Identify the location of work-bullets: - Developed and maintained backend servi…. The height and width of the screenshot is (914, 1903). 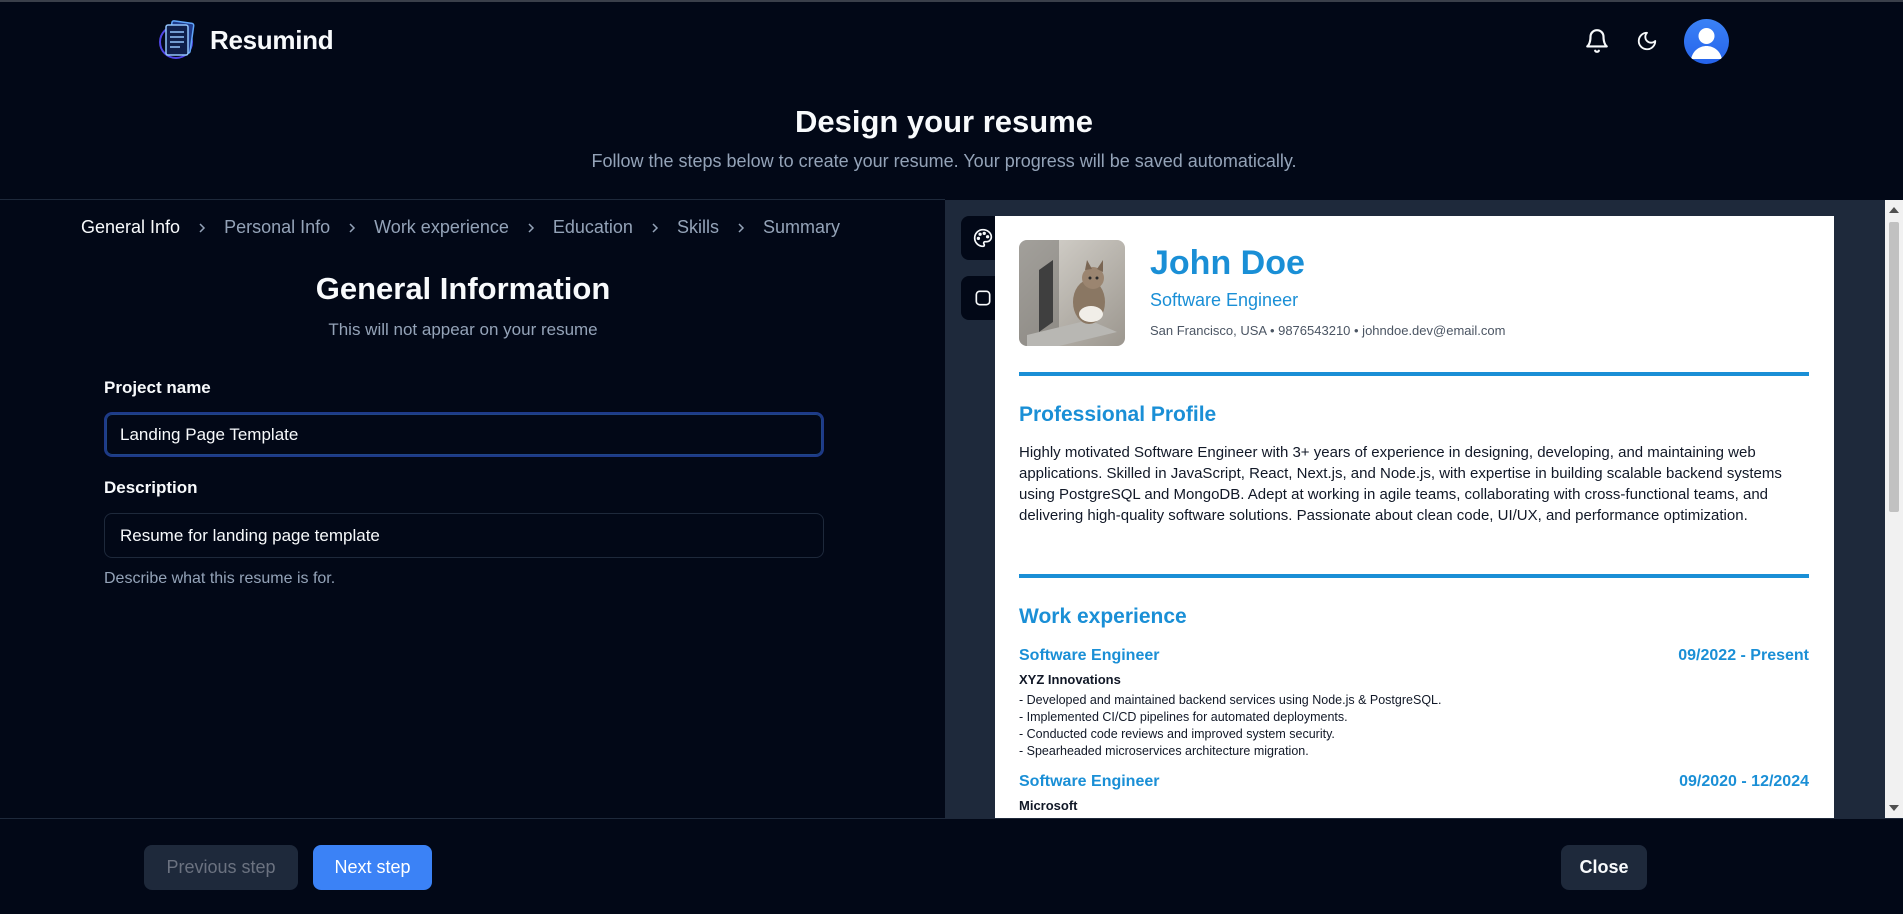
(1230, 726).